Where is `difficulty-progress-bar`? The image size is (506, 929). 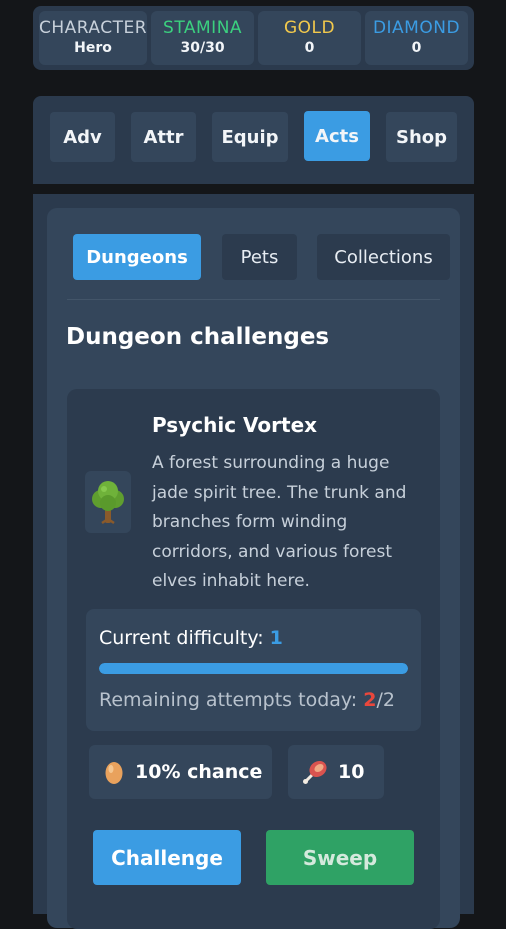
difficulty-progress-bar is located at coordinates (253, 668).